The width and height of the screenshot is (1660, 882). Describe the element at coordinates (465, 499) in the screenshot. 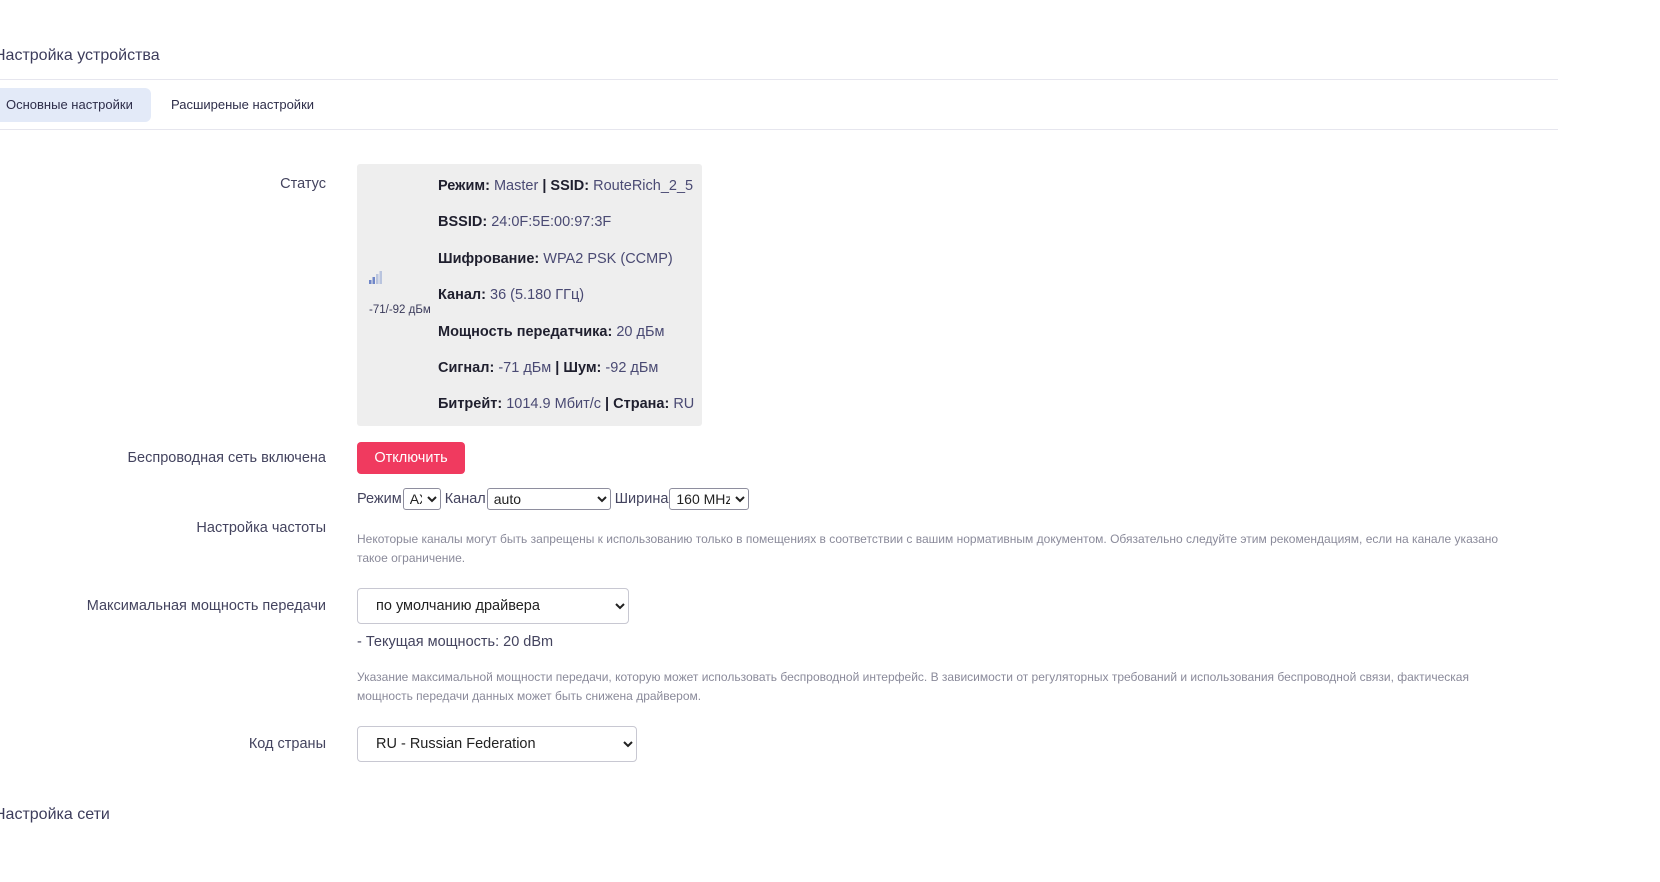

I see `channel-label: Канал` at that location.